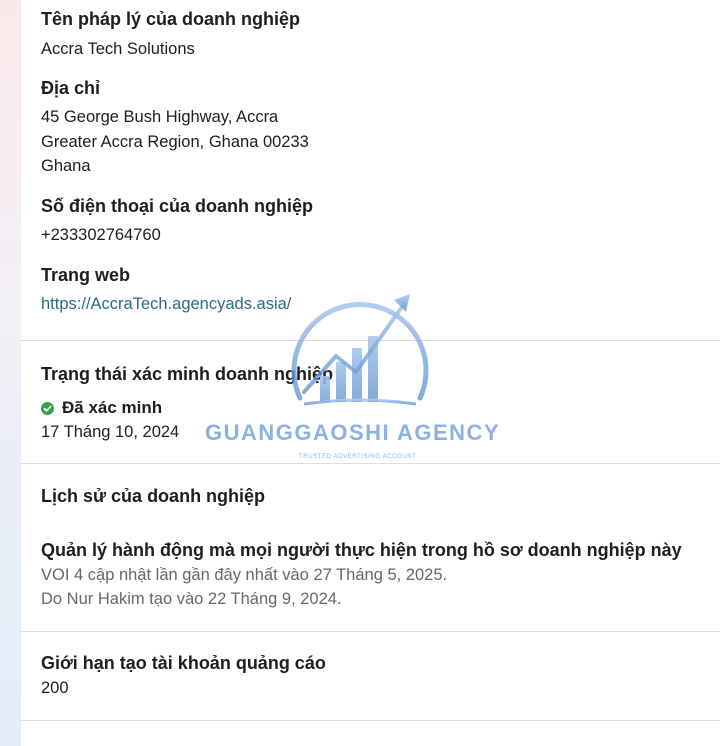 The width and height of the screenshot is (720, 746). Describe the element at coordinates (187, 374) in the screenshot. I see `verification-label: Trạng thái xác minh doanh nghiệp` at that location.